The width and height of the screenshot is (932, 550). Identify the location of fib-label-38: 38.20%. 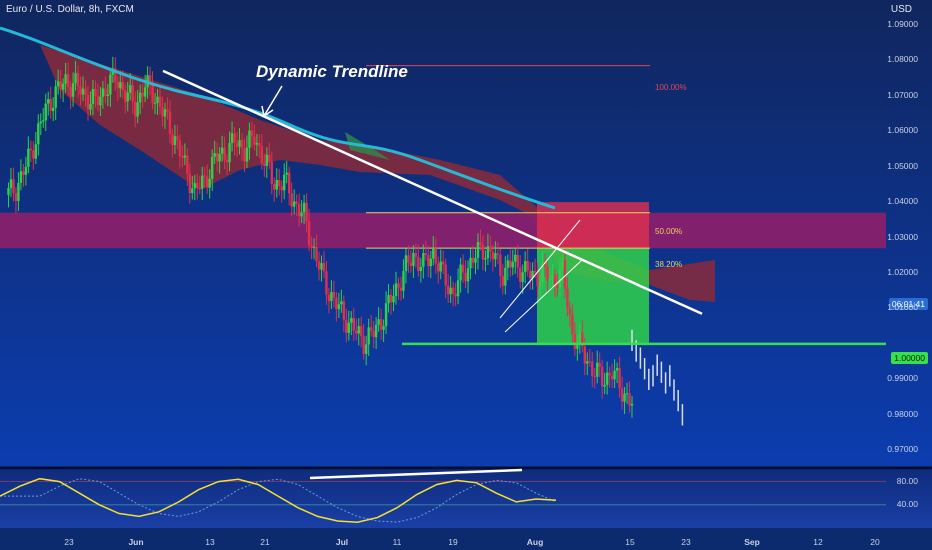
(669, 264).